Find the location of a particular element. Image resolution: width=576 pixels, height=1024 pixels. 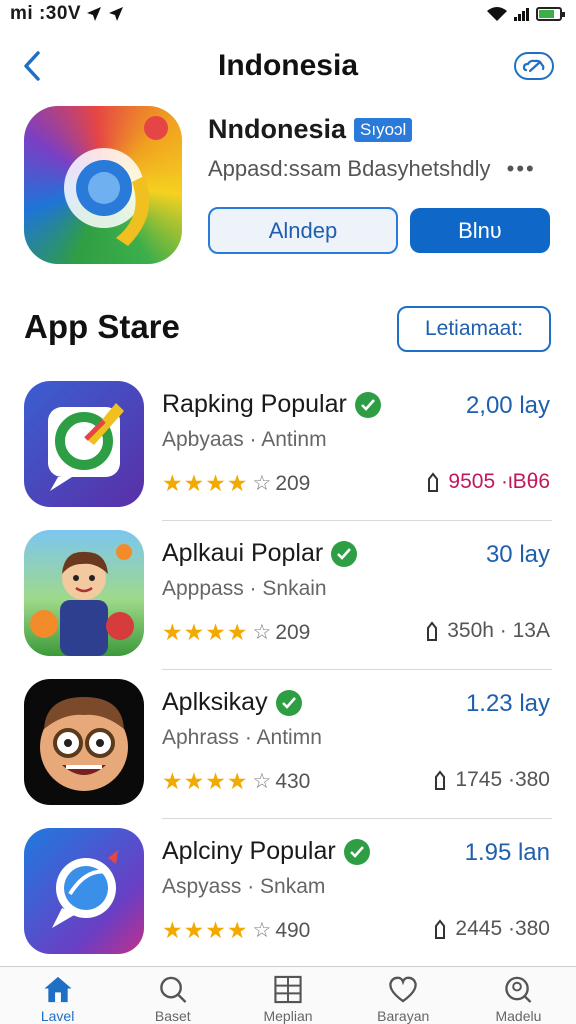

app-name-text: Aplciny Popular is located at coordinates (249, 851).